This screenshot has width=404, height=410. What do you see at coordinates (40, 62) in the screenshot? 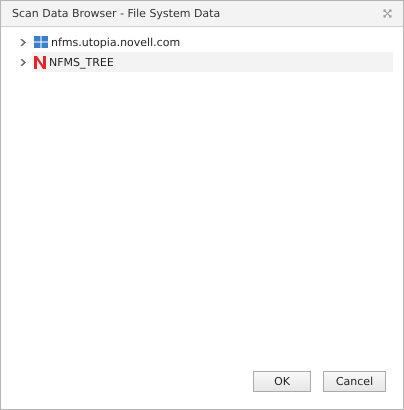
I see `n-logo-icon` at bounding box center [40, 62].